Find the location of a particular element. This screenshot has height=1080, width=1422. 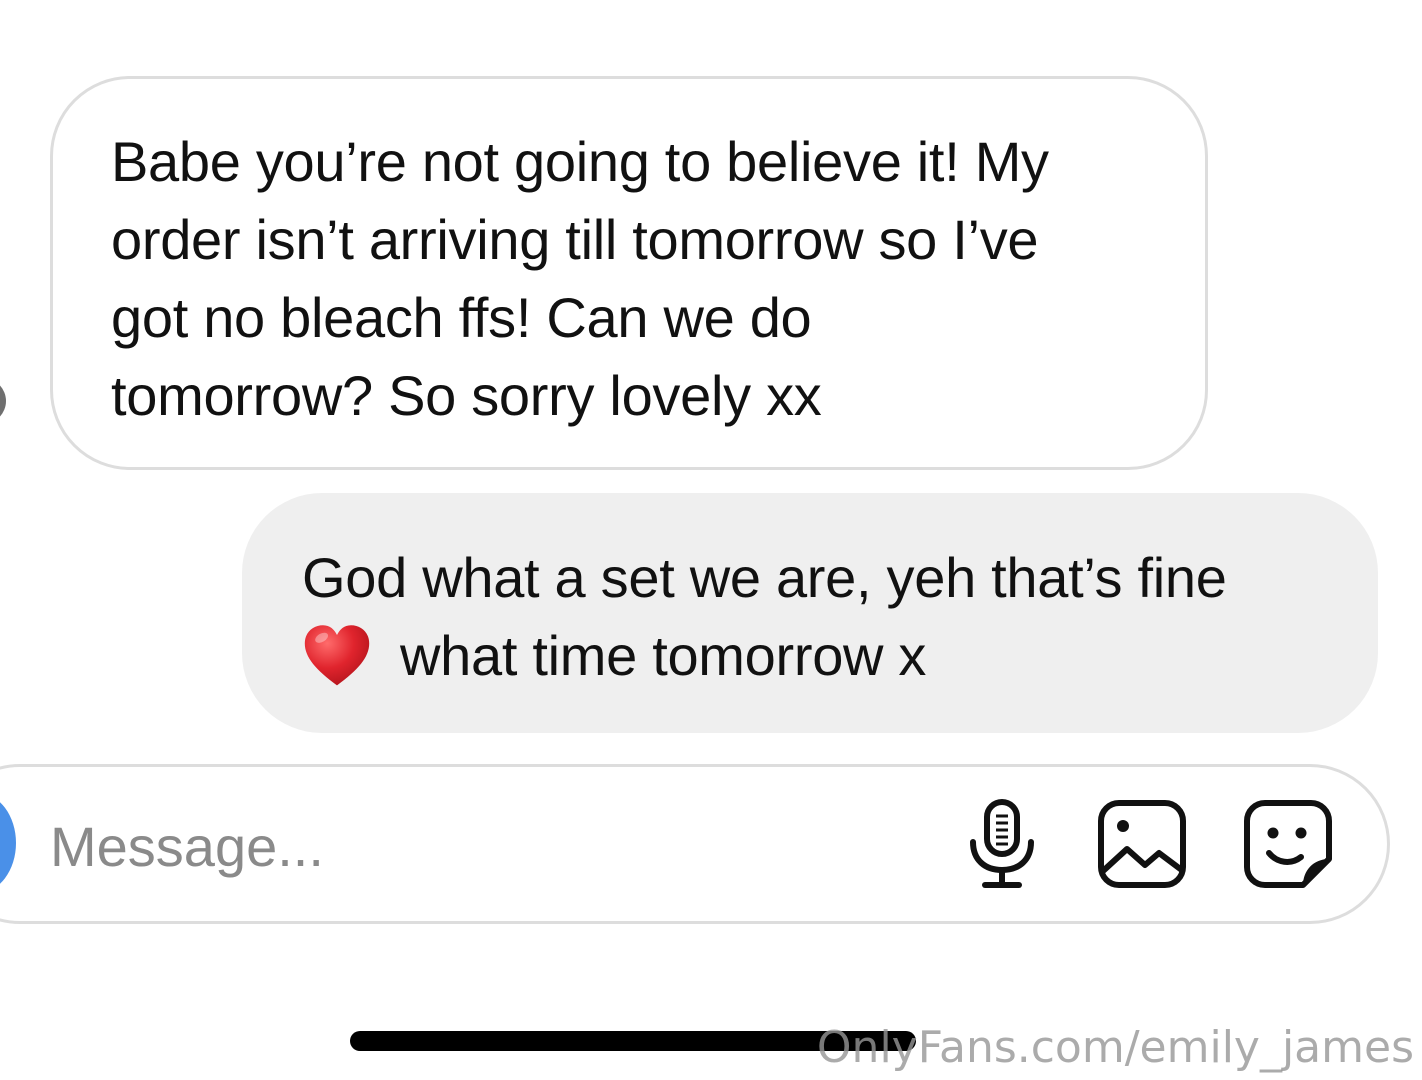

microphone-icon is located at coordinates (1002, 843).